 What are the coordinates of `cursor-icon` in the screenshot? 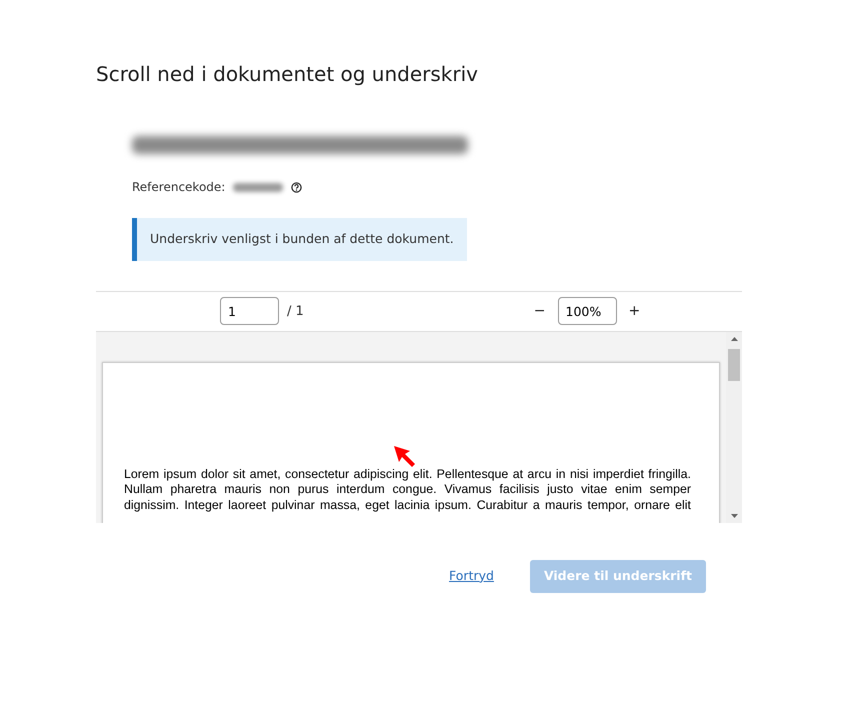 It's located at (405, 456).